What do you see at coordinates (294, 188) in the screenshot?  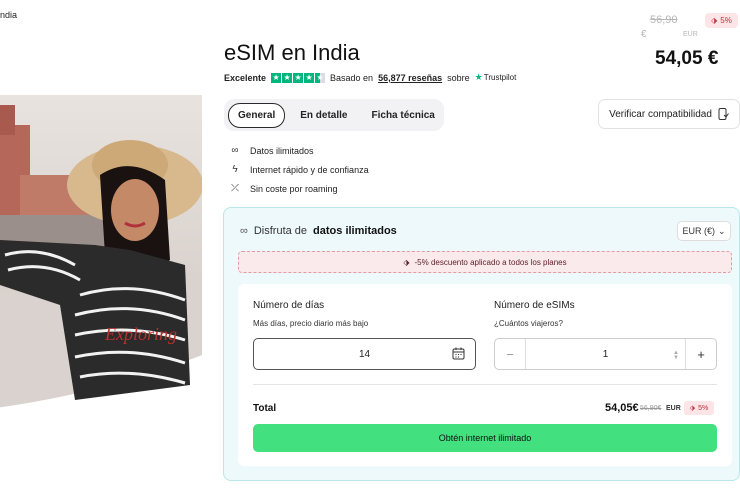 I see `feature-text: Sin coste por roaming` at bounding box center [294, 188].